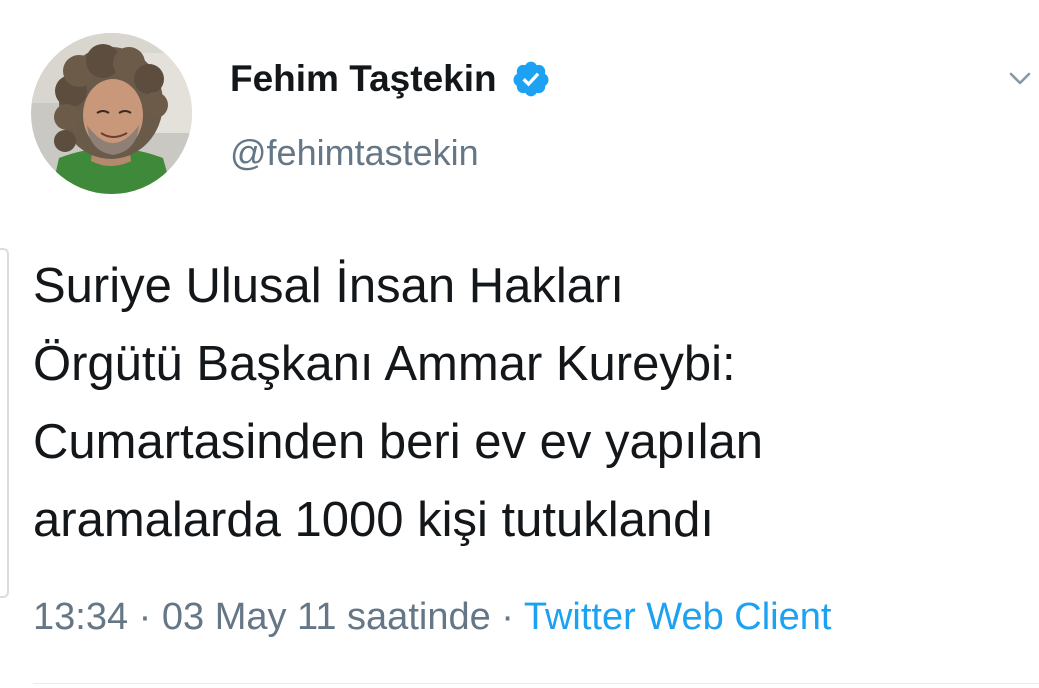 This screenshot has width=1039, height=688. Describe the element at coordinates (384, 364) in the screenshot. I see `tweet-text-line: Örgütü Başkanı Ammar Kureybi:` at that location.